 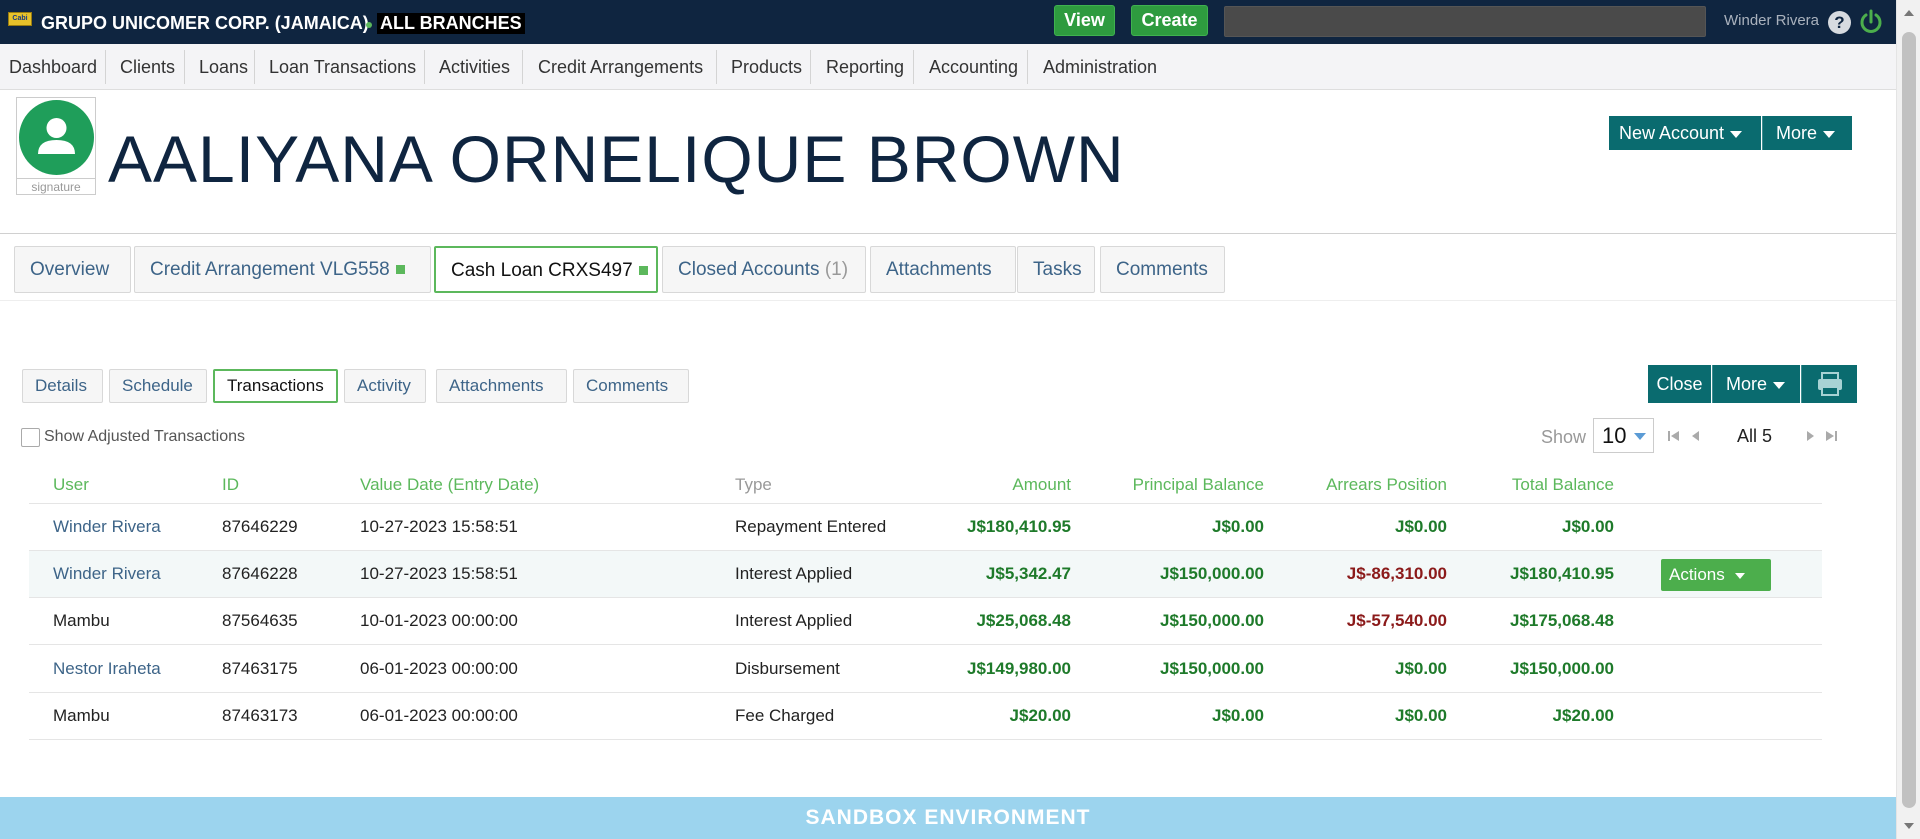 What do you see at coordinates (836, 269) in the screenshot?
I see `closed-accounts-count: (1)` at bounding box center [836, 269].